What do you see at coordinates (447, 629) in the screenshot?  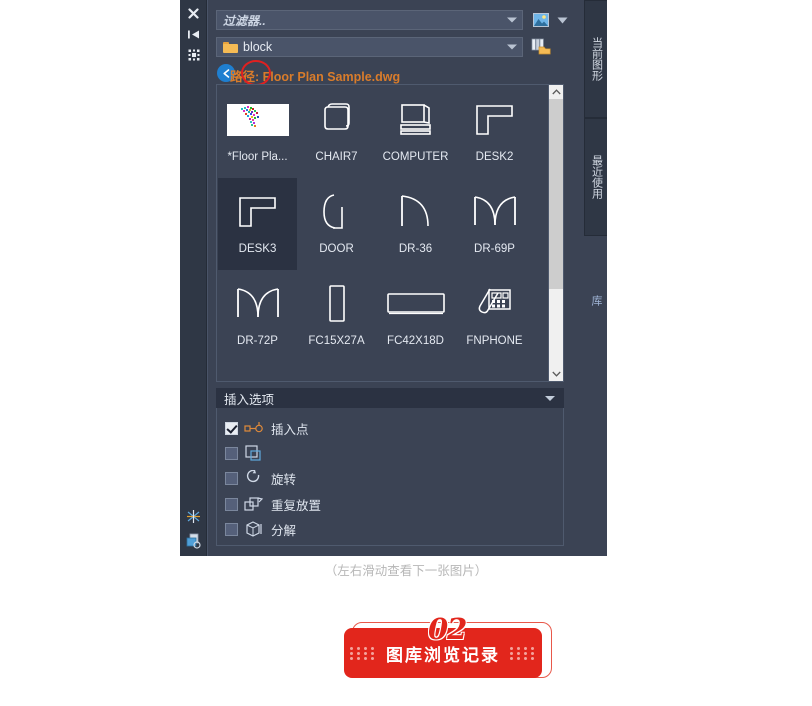 I see `badge-number: 02` at bounding box center [447, 629].